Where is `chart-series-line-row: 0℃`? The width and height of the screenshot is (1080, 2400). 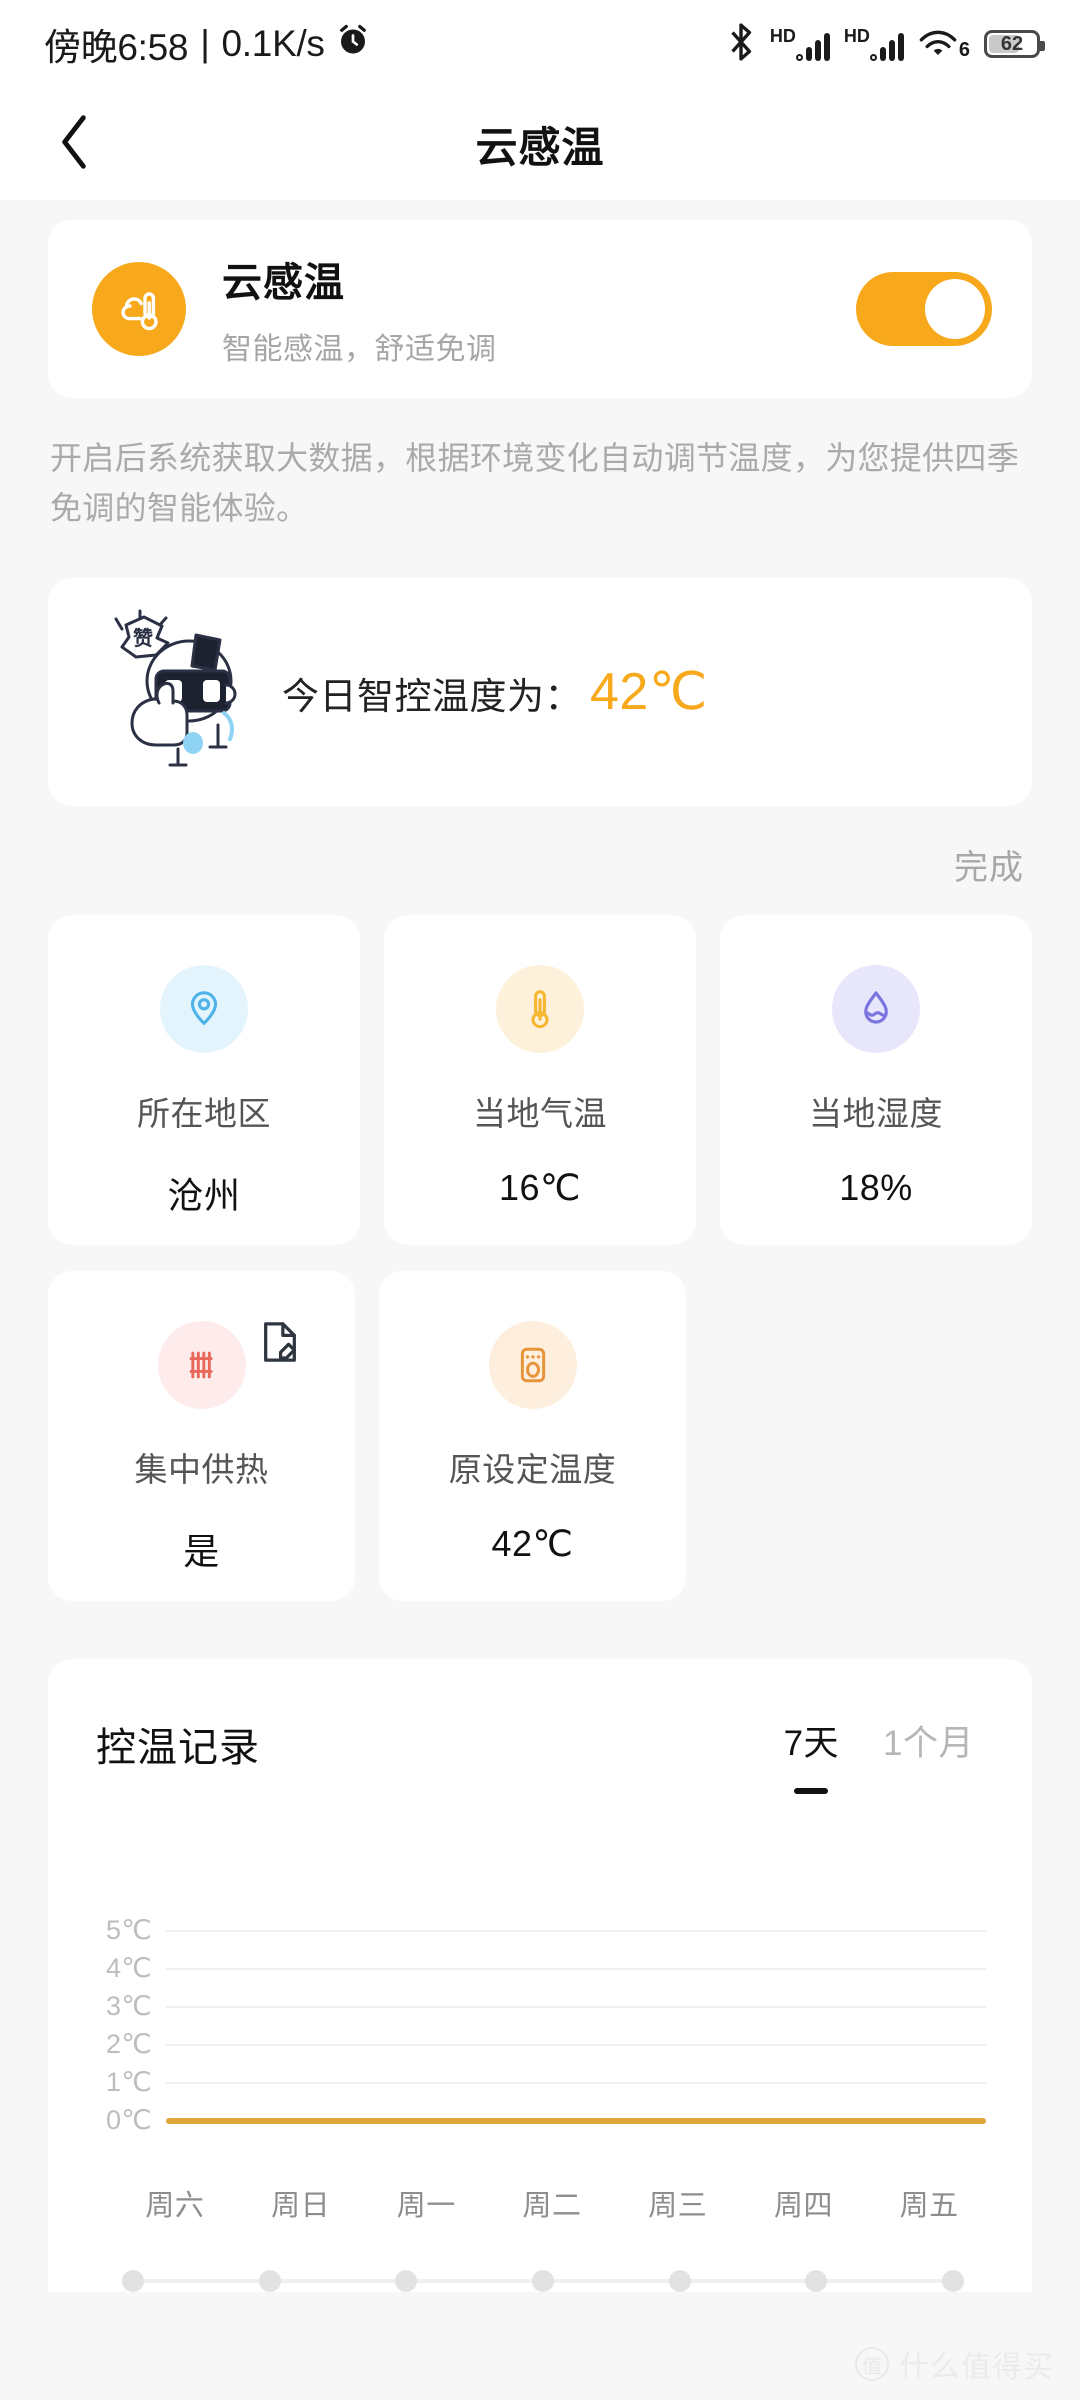
chart-series-line-row: 0℃ is located at coordinates (517, 2121).